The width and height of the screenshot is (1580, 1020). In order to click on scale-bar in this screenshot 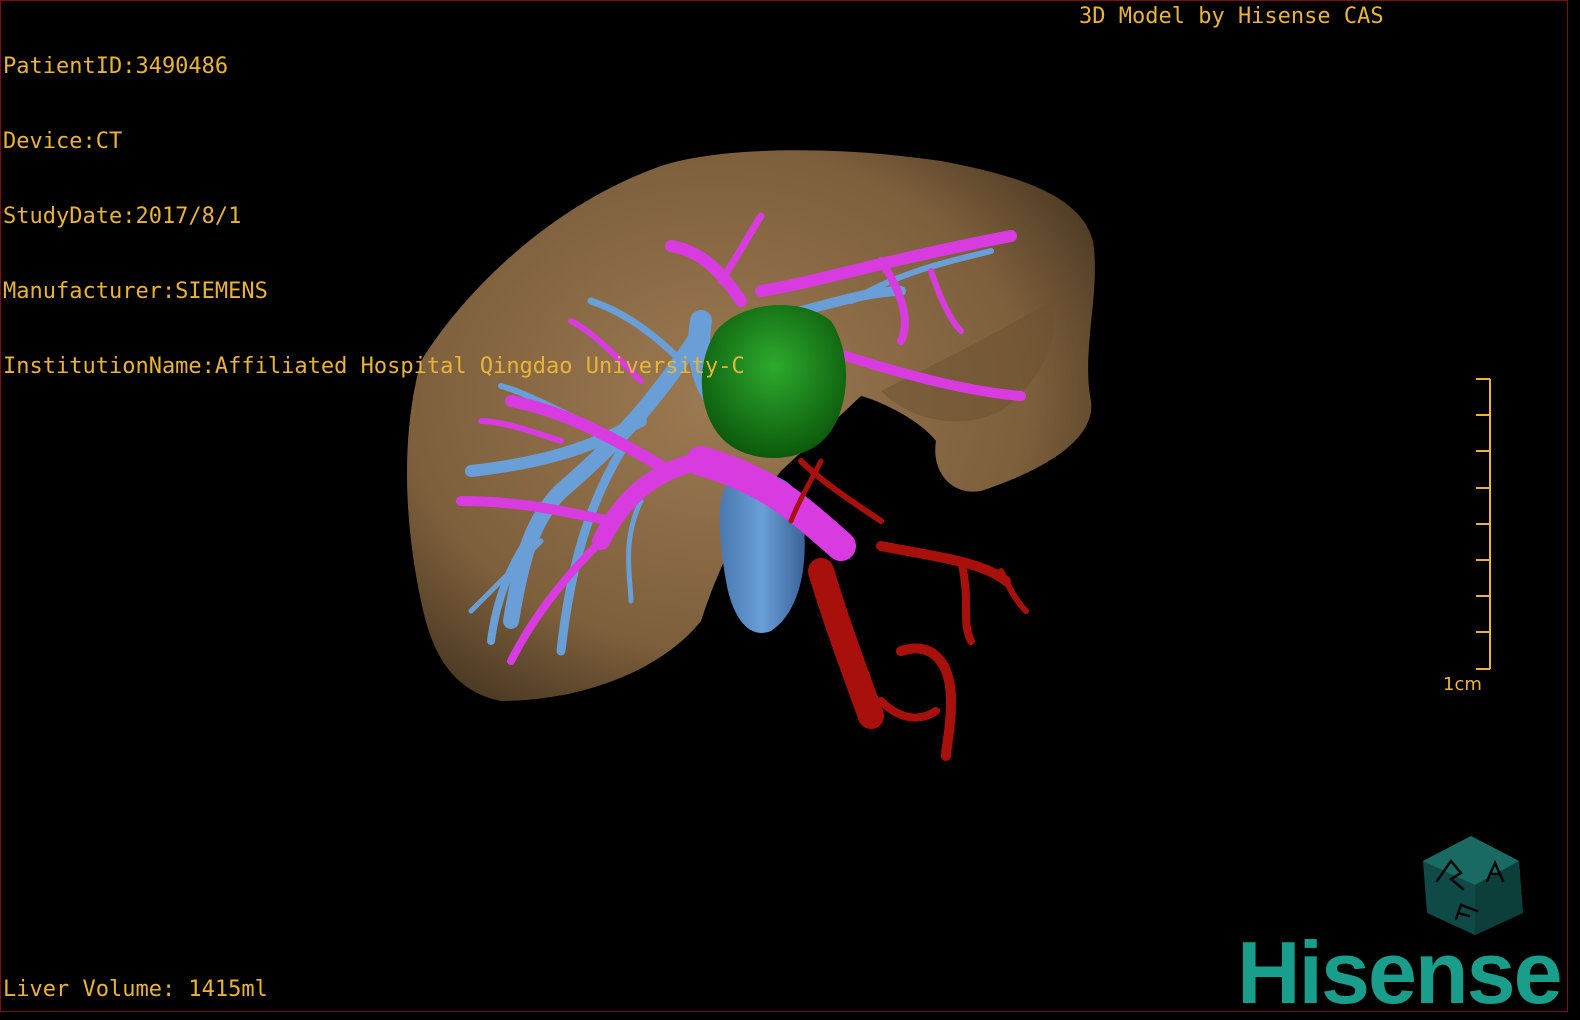, I will do `click(1483, 524)`.